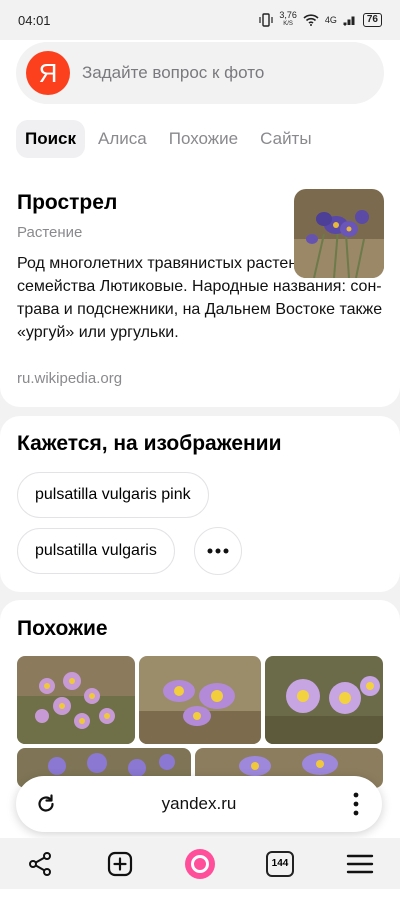 The height and width of the screenshot is (900, 400). I want to click on signal-icon, so click(349, 21).